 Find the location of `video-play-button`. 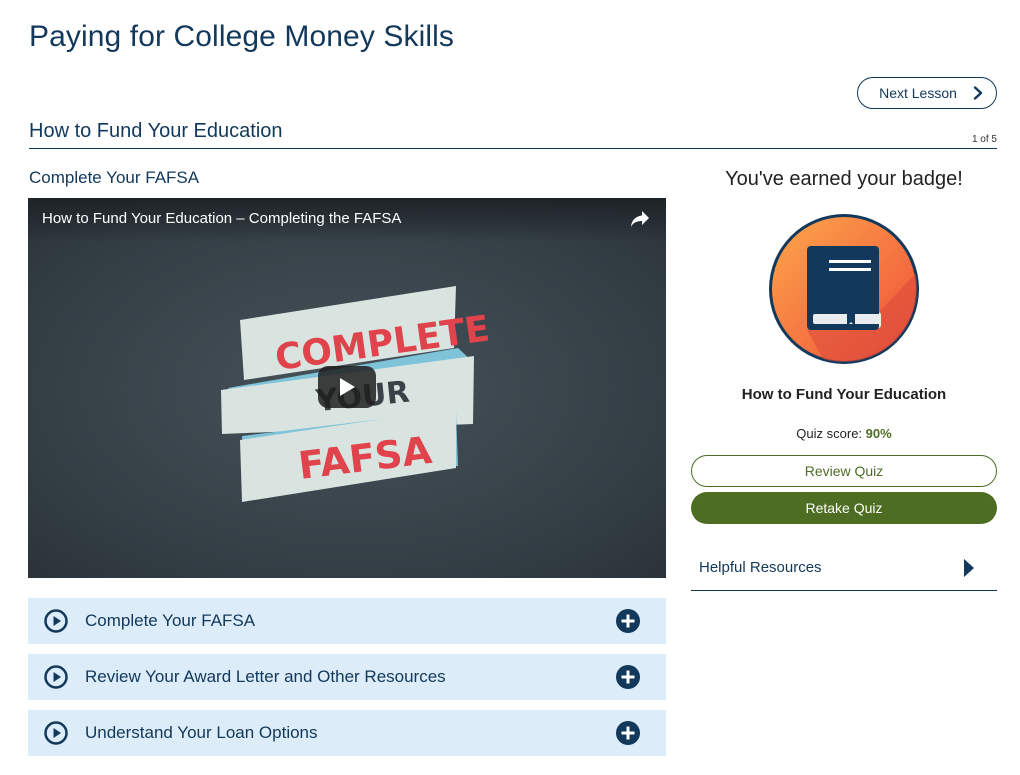

video-play-button is located at coordinates (347, 387).